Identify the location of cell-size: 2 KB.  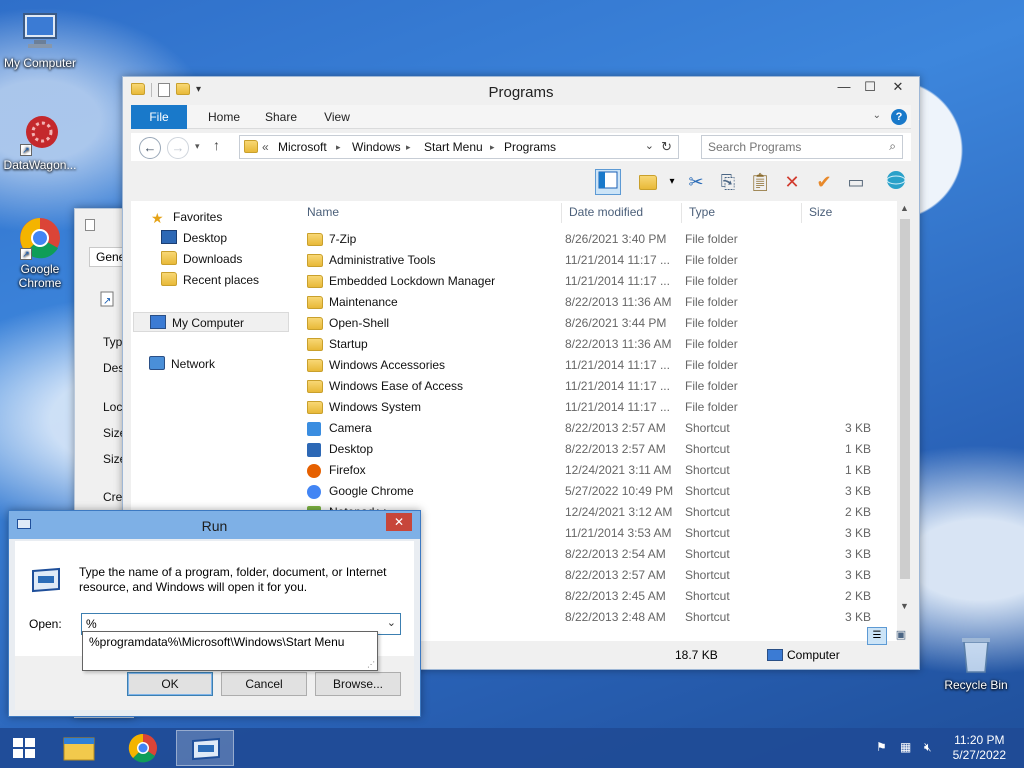
(857, 512).